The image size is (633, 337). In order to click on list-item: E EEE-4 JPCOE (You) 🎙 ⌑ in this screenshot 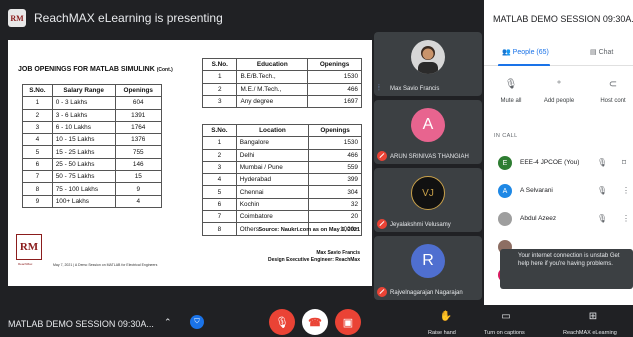, I will do `click(558, 164)`.